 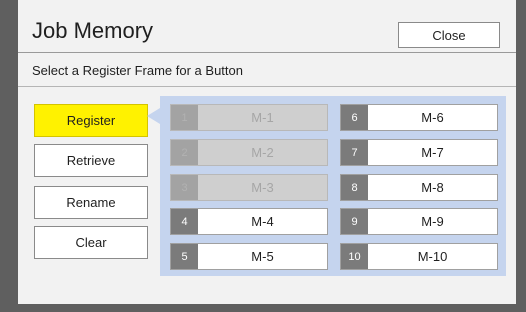 What do you see at coordinates (419, 152) in the screenshot?
I see `register-frame-7: 7 M-7` at bounding box center [419, 152].